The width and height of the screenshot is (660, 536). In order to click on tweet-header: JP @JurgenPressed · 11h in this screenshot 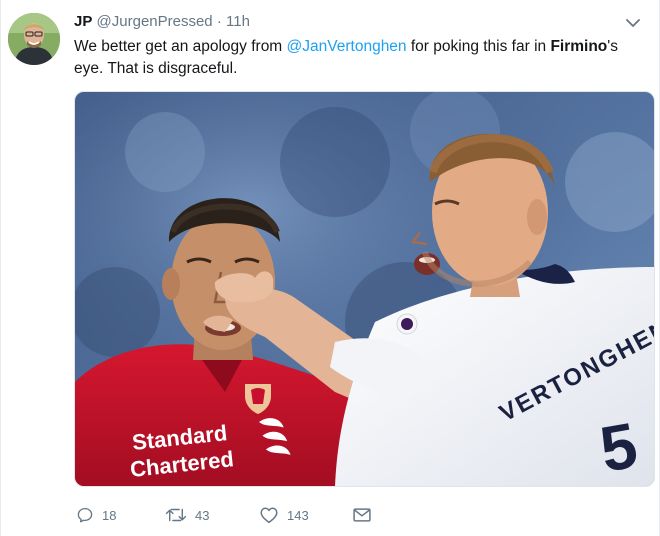, I will do `click(162, 22)`.